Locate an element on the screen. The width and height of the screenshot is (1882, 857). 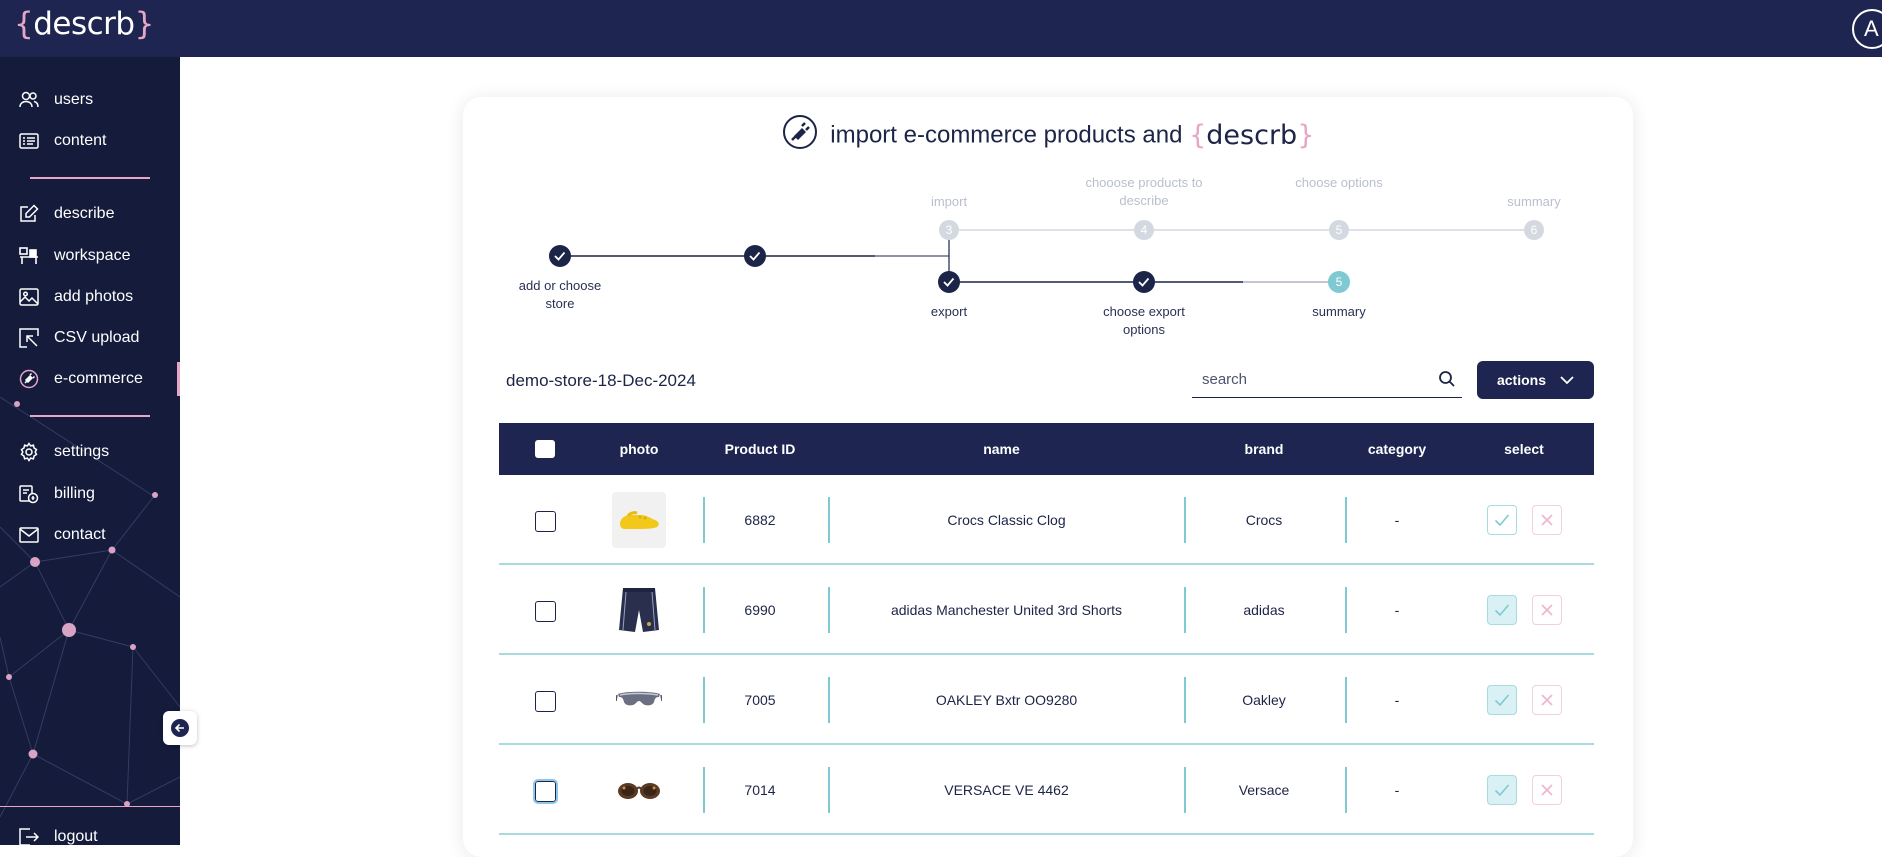
sidebar-item-users: users is located at coordinates (90, 100).